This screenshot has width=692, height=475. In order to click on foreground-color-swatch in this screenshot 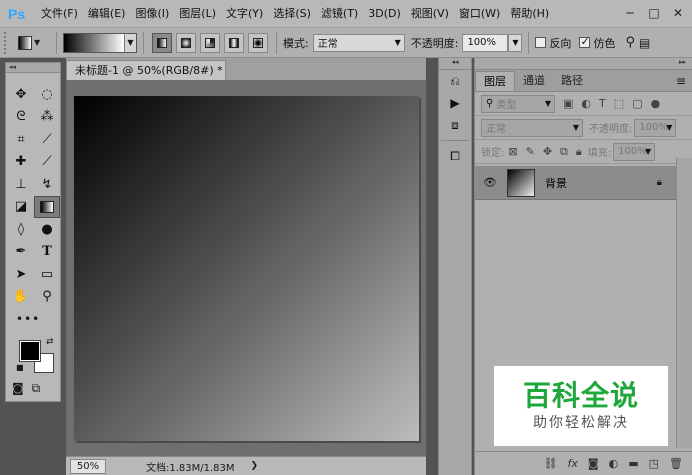, I will do `click(30, 350)`.